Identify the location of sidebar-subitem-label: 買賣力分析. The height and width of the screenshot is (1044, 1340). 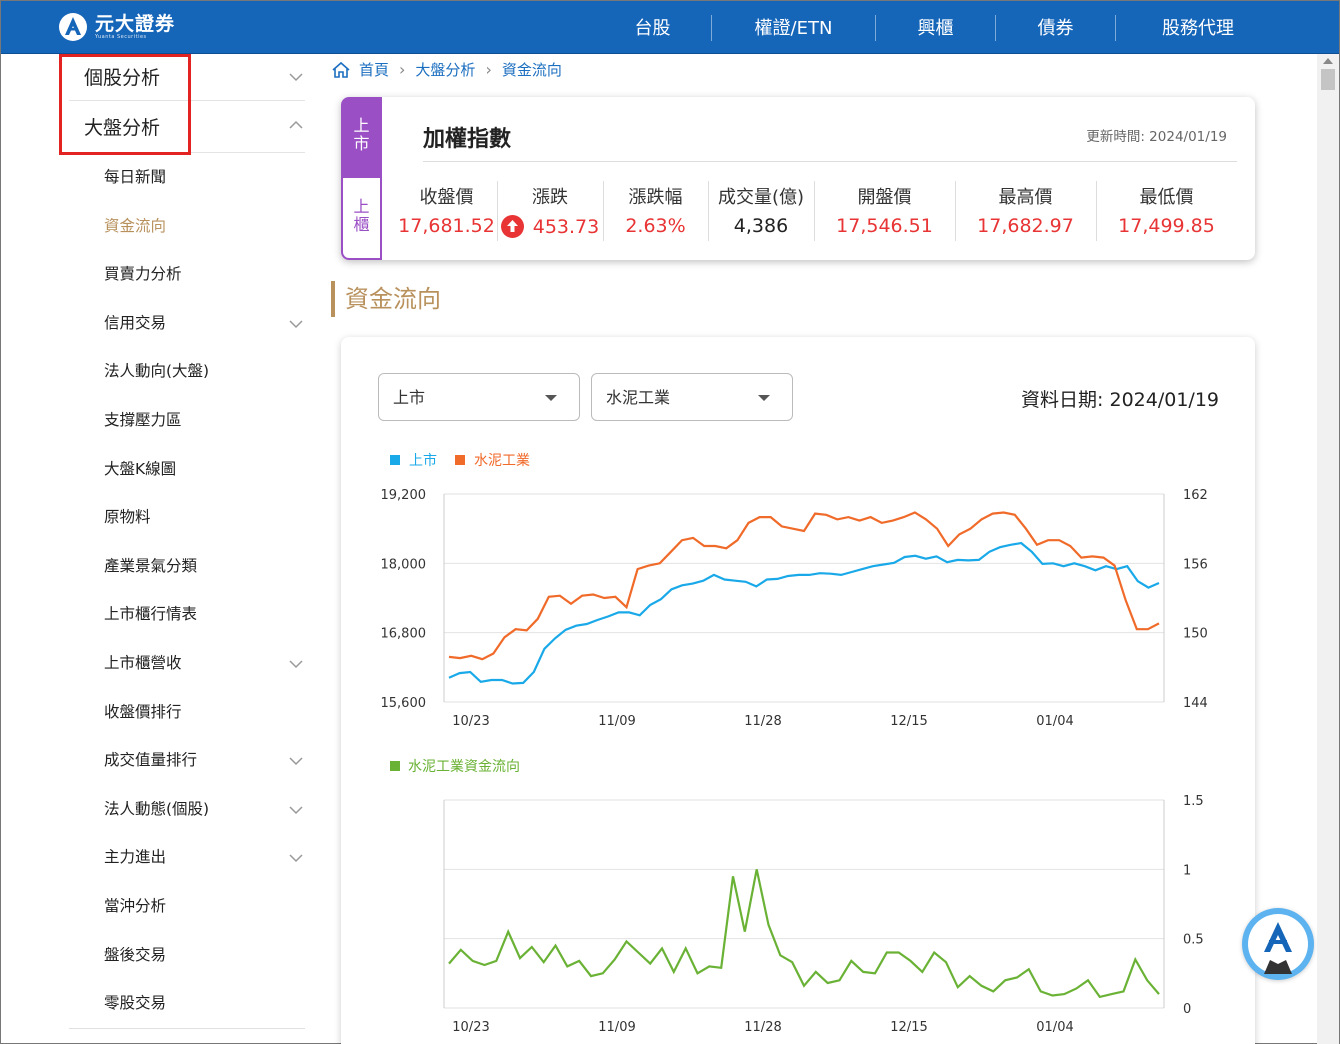
(143, 274).